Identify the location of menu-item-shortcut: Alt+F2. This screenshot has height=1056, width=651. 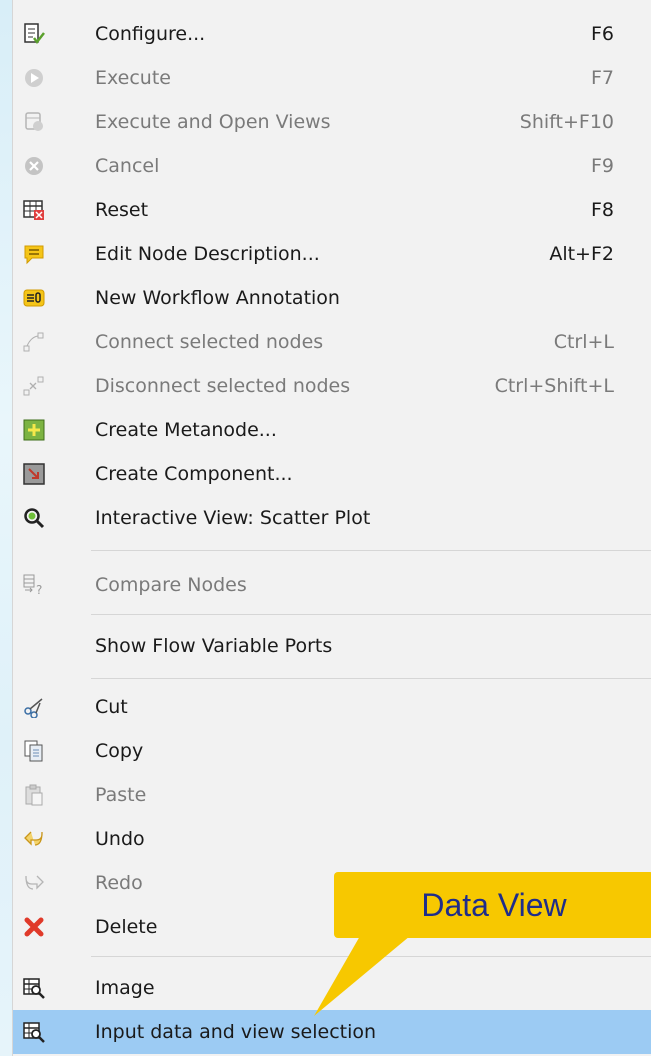
(581, 254).